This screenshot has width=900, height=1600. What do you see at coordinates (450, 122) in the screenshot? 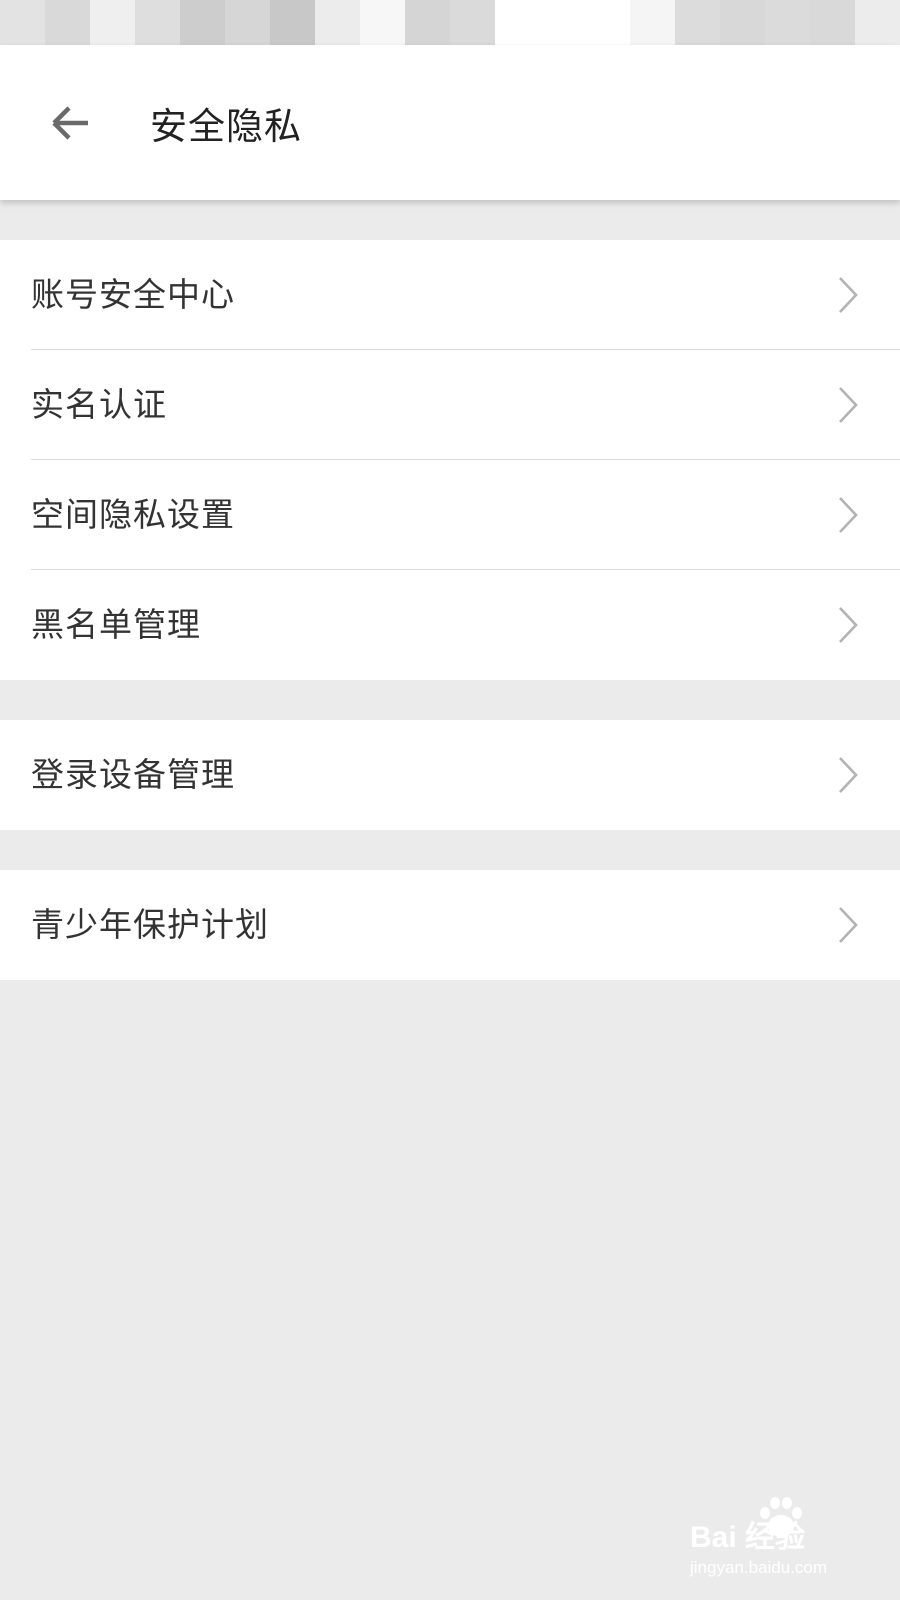
I see `app-header: 安全隐私` at bounding box center [450, 122].